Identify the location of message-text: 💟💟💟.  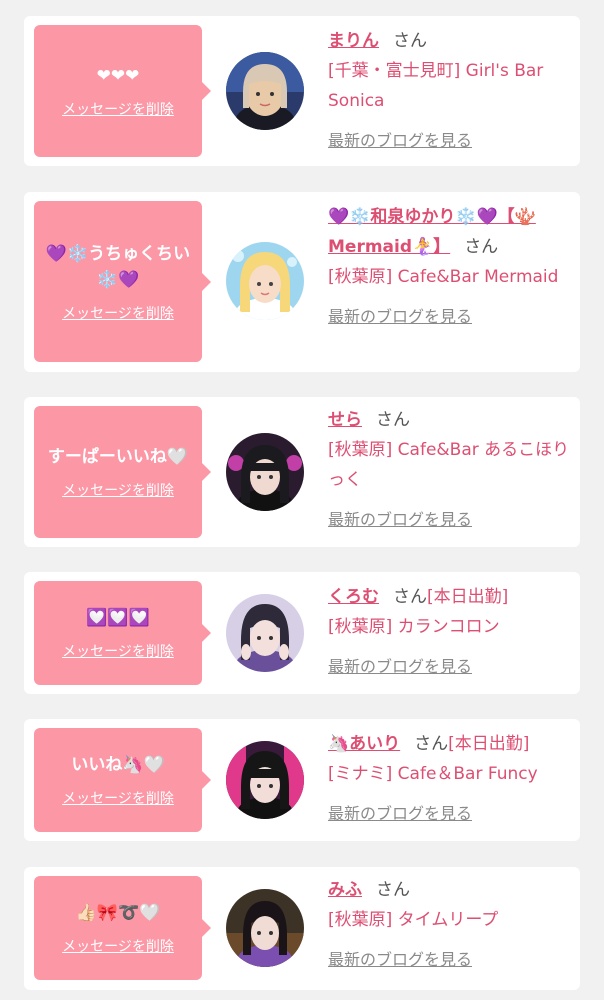
(118, 618).